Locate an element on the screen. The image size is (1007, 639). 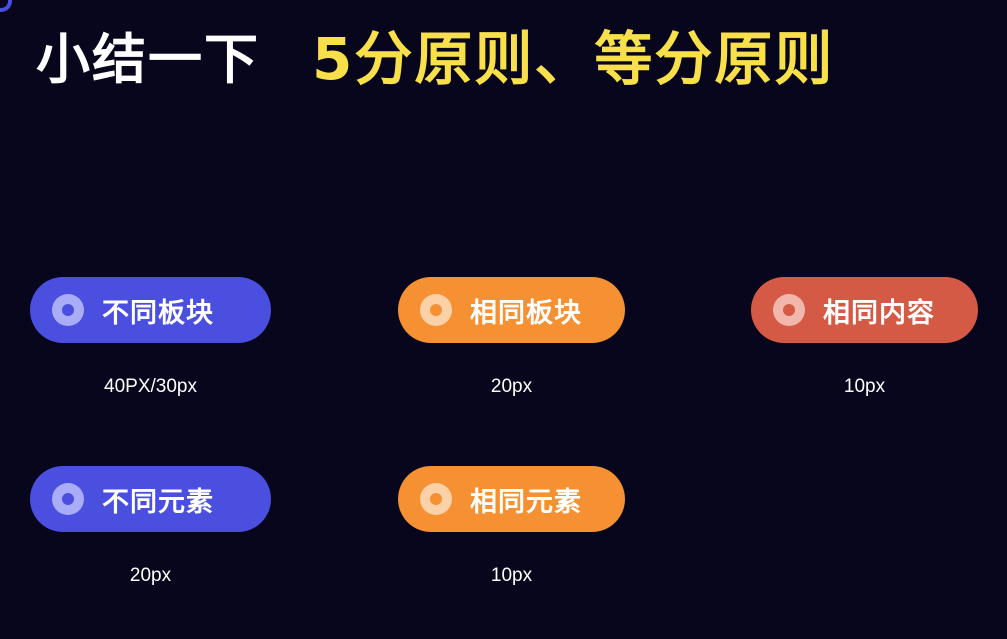
title-highlight-text: 5分原则、等分原则 is located at coordinates (573, 59).